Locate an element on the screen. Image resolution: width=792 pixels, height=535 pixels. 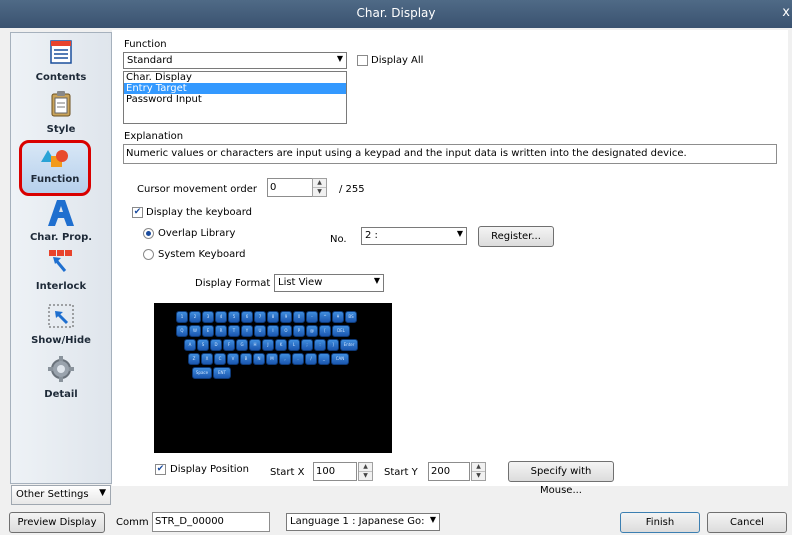
keyboard-key: M is located at coordinates (272, 359).